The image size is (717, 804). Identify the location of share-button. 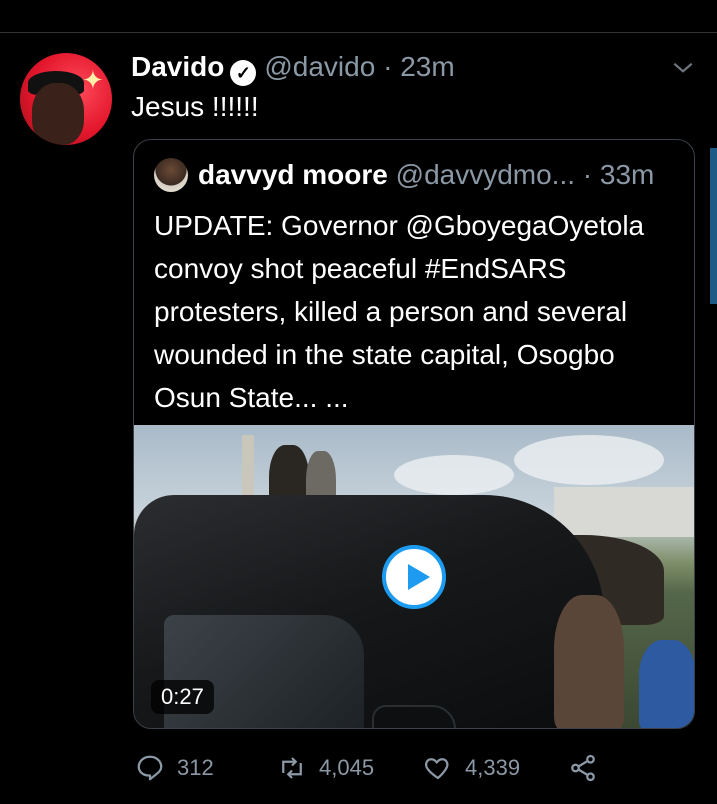
(589, 768).